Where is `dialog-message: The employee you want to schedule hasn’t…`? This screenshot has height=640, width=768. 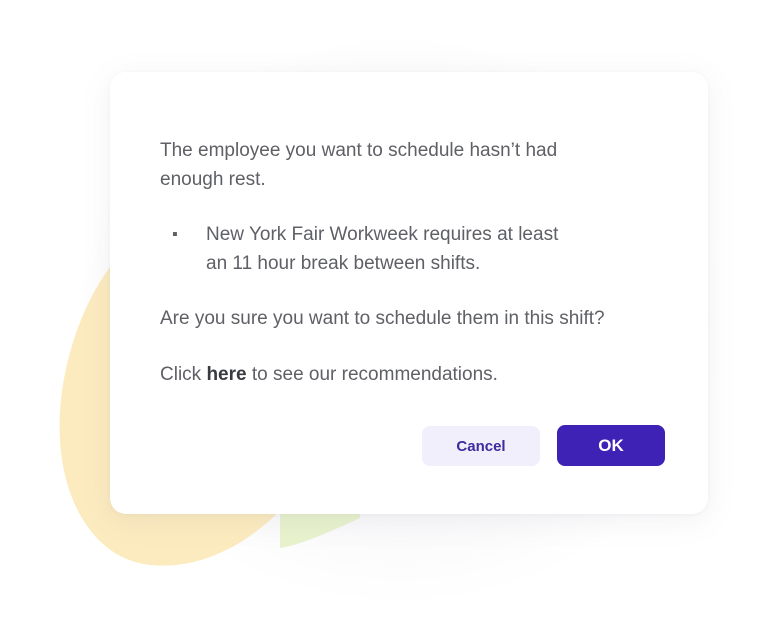
dialog-message: The employee you want to schedule hasn’t… is located at coordinates (385, 165).